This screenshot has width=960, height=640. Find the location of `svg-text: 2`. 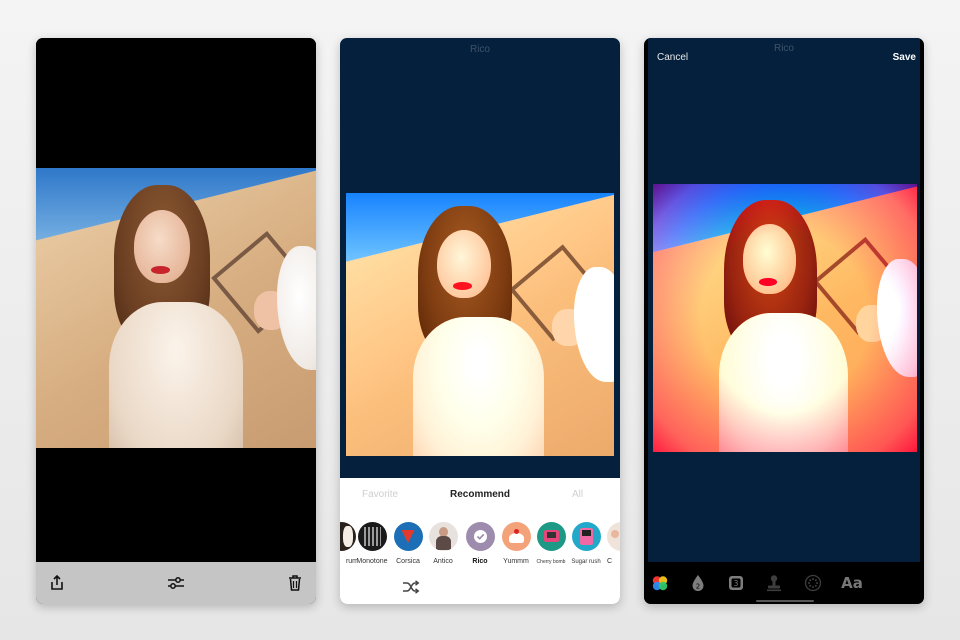

svg-text: 2 is located at coordinates (698, 587).